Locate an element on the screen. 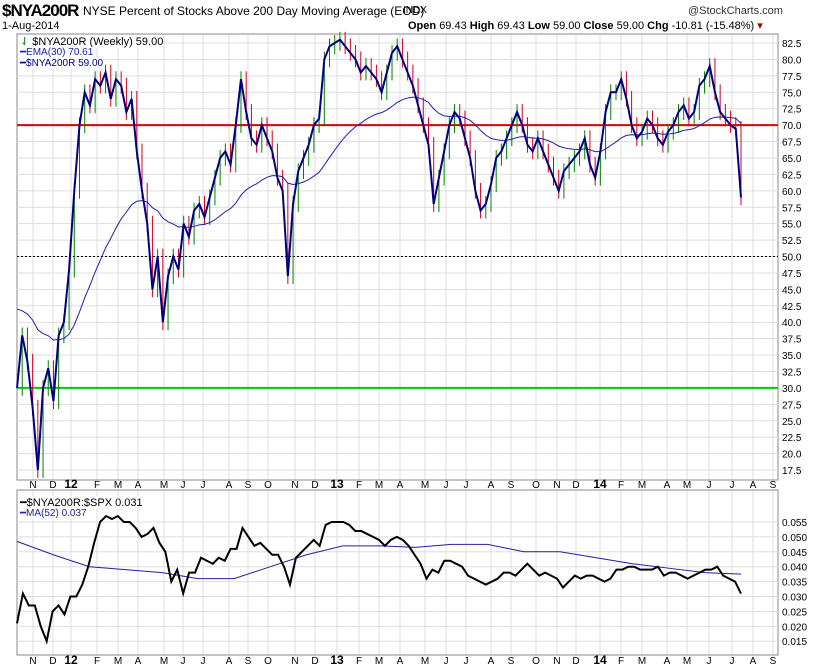  y-tick-label: 0.020 is located at coordinates (794, 627).